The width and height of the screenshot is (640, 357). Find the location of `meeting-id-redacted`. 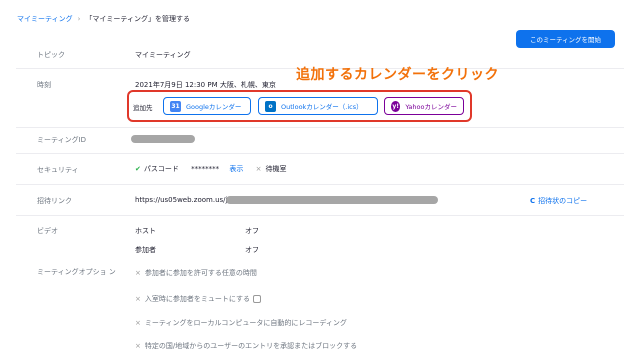

meeting-id-redacted is located at coordinates (163, 139).